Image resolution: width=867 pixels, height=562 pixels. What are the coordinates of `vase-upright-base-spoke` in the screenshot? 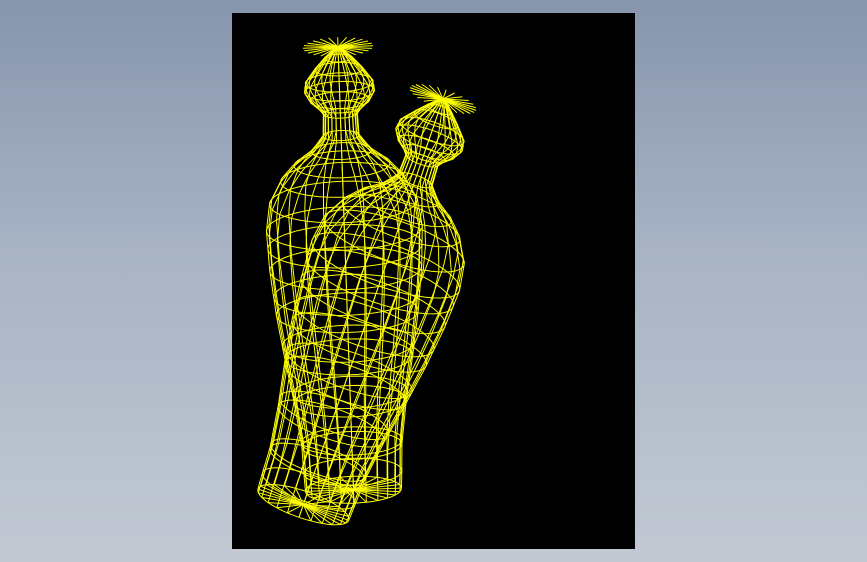 It's located at (353, 483).